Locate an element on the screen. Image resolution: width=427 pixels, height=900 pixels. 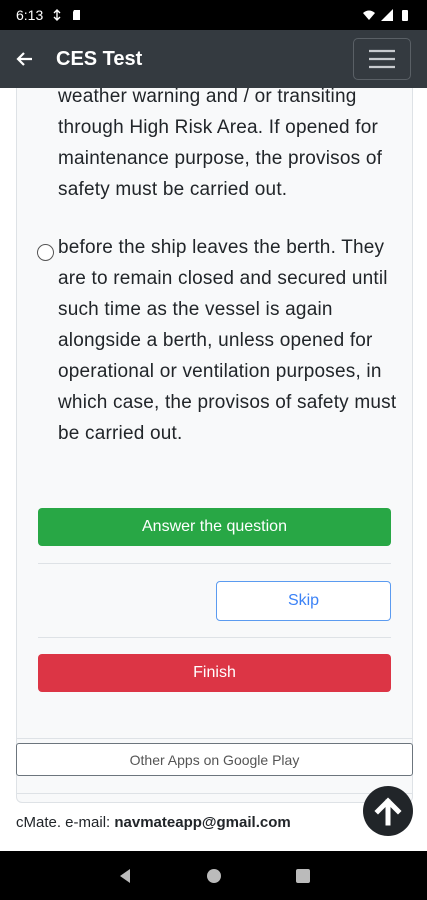
footer-contact: cMate. e-mail: navmateapp@gmail.com is located at coordinates (153, 822).